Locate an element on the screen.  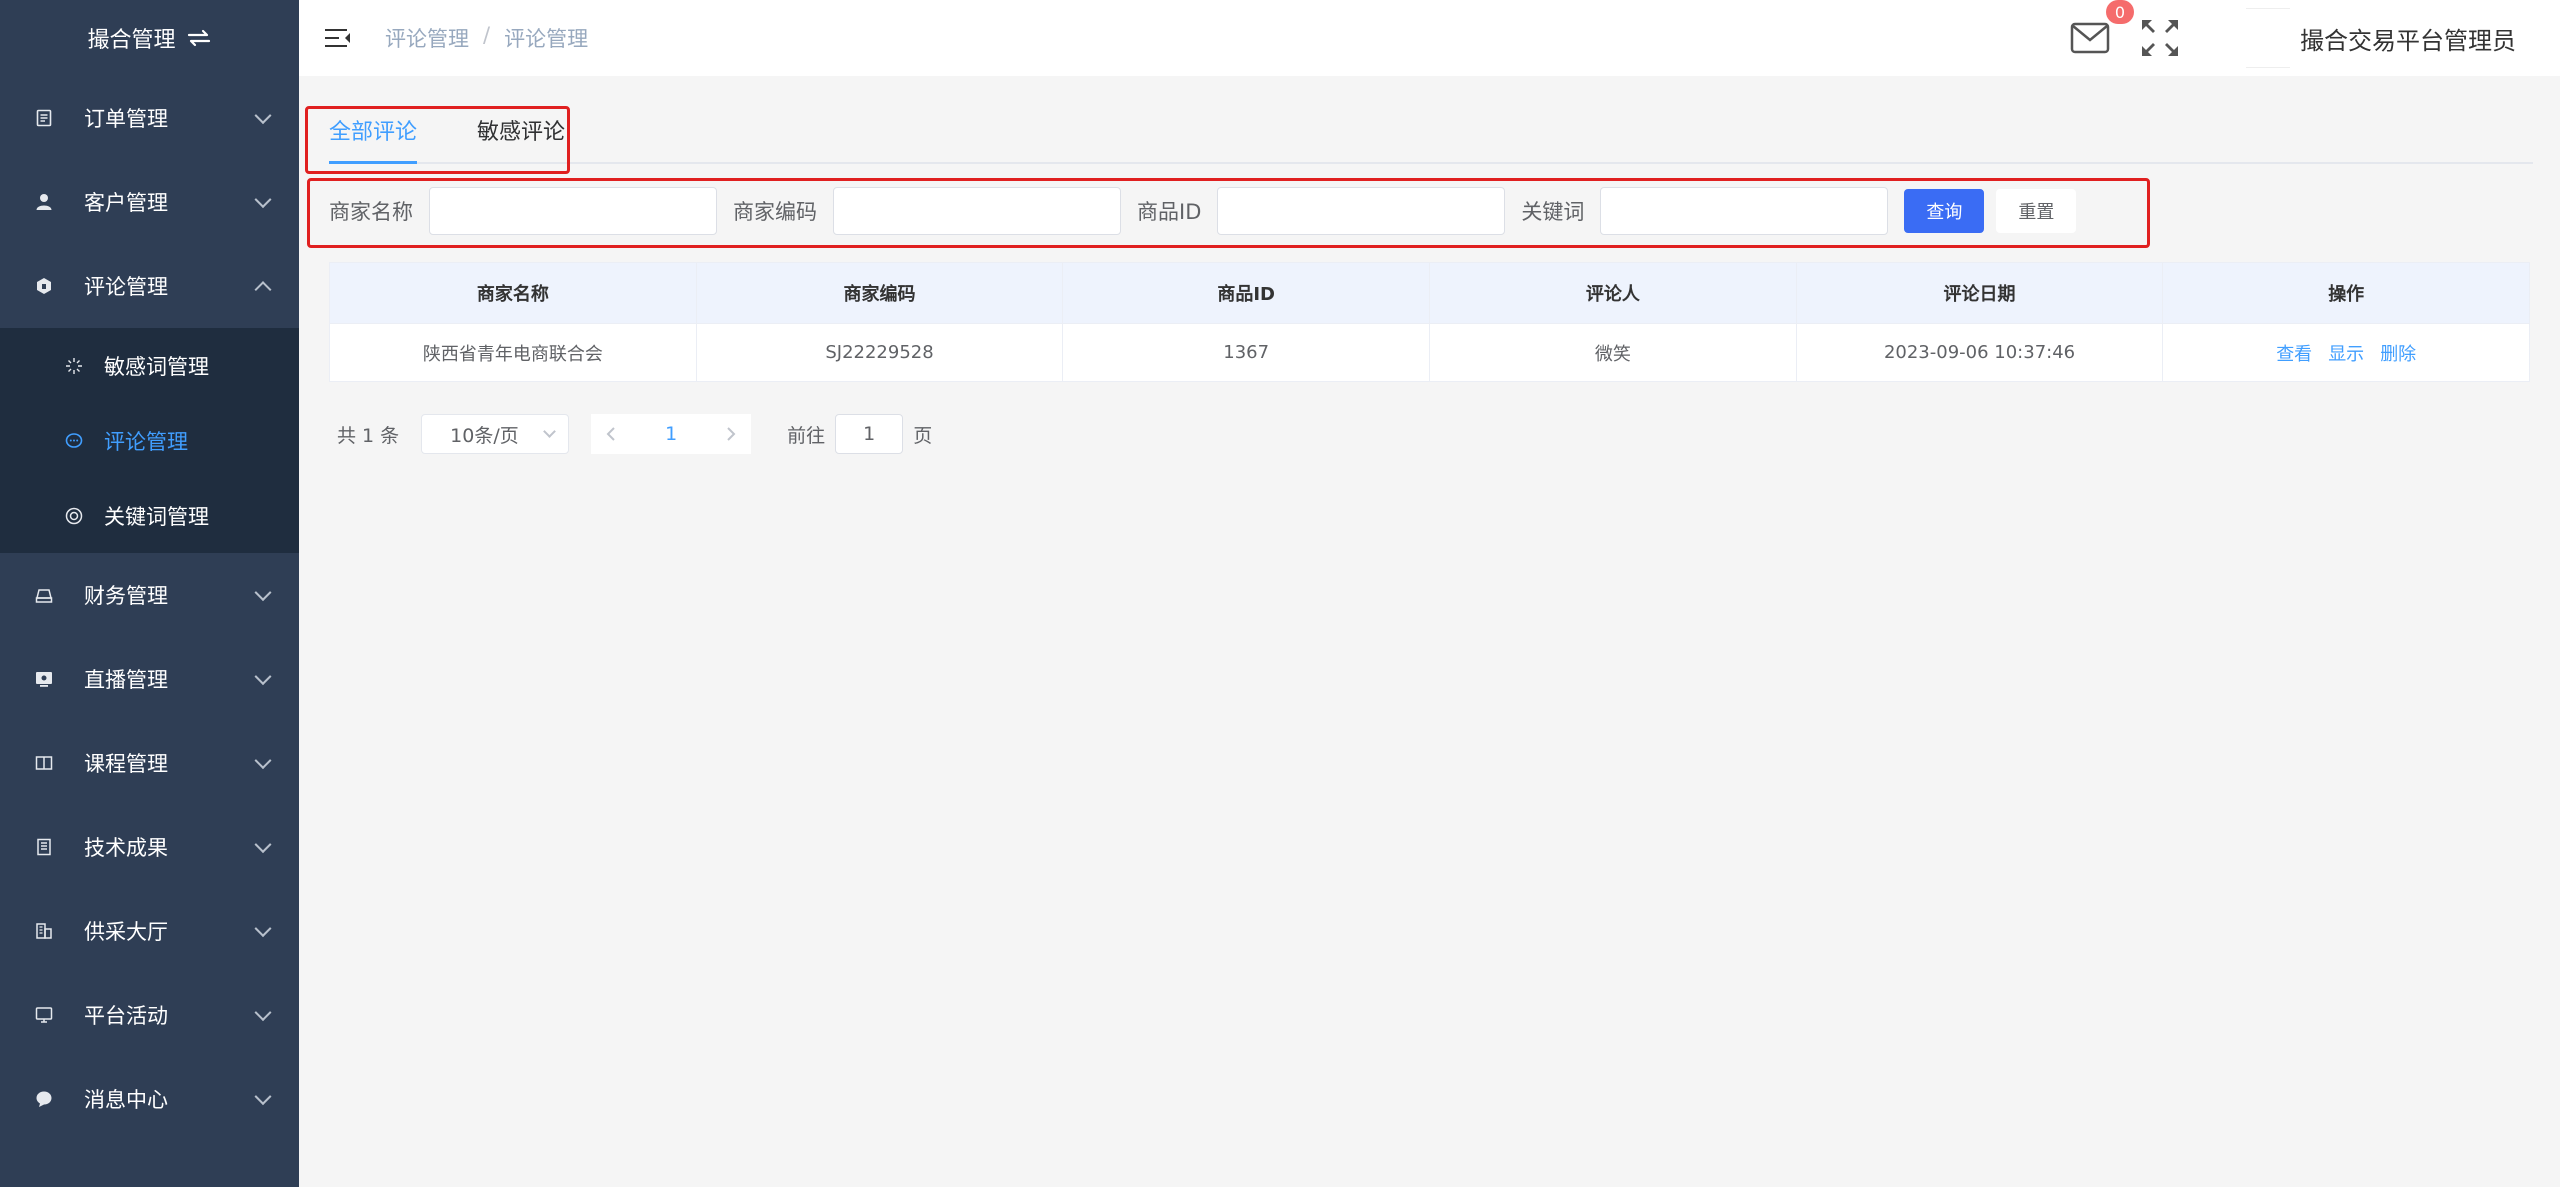
column-header: 评论人 is located at coordinates (1613, 293).